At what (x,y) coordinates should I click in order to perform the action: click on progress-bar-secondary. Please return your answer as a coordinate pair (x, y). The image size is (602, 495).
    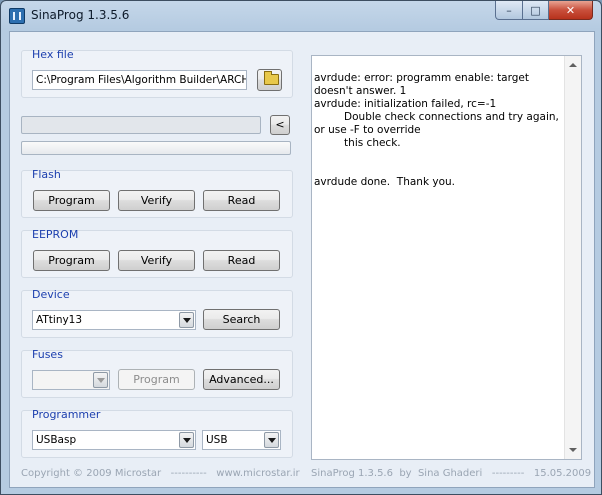
    Looking at the image, I should click on (156, 148).